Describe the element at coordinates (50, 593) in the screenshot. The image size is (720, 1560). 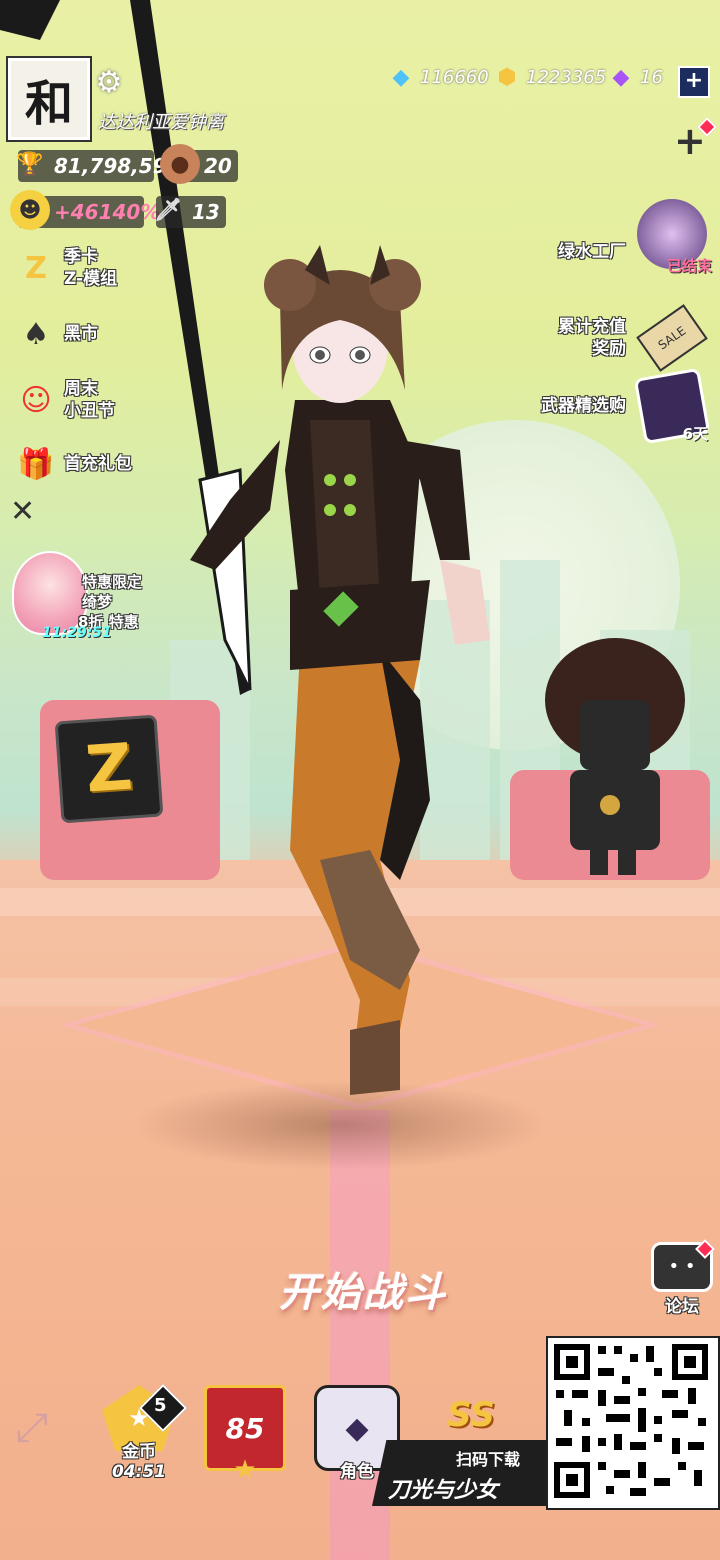
I see `promo-character-avatar` at that location.